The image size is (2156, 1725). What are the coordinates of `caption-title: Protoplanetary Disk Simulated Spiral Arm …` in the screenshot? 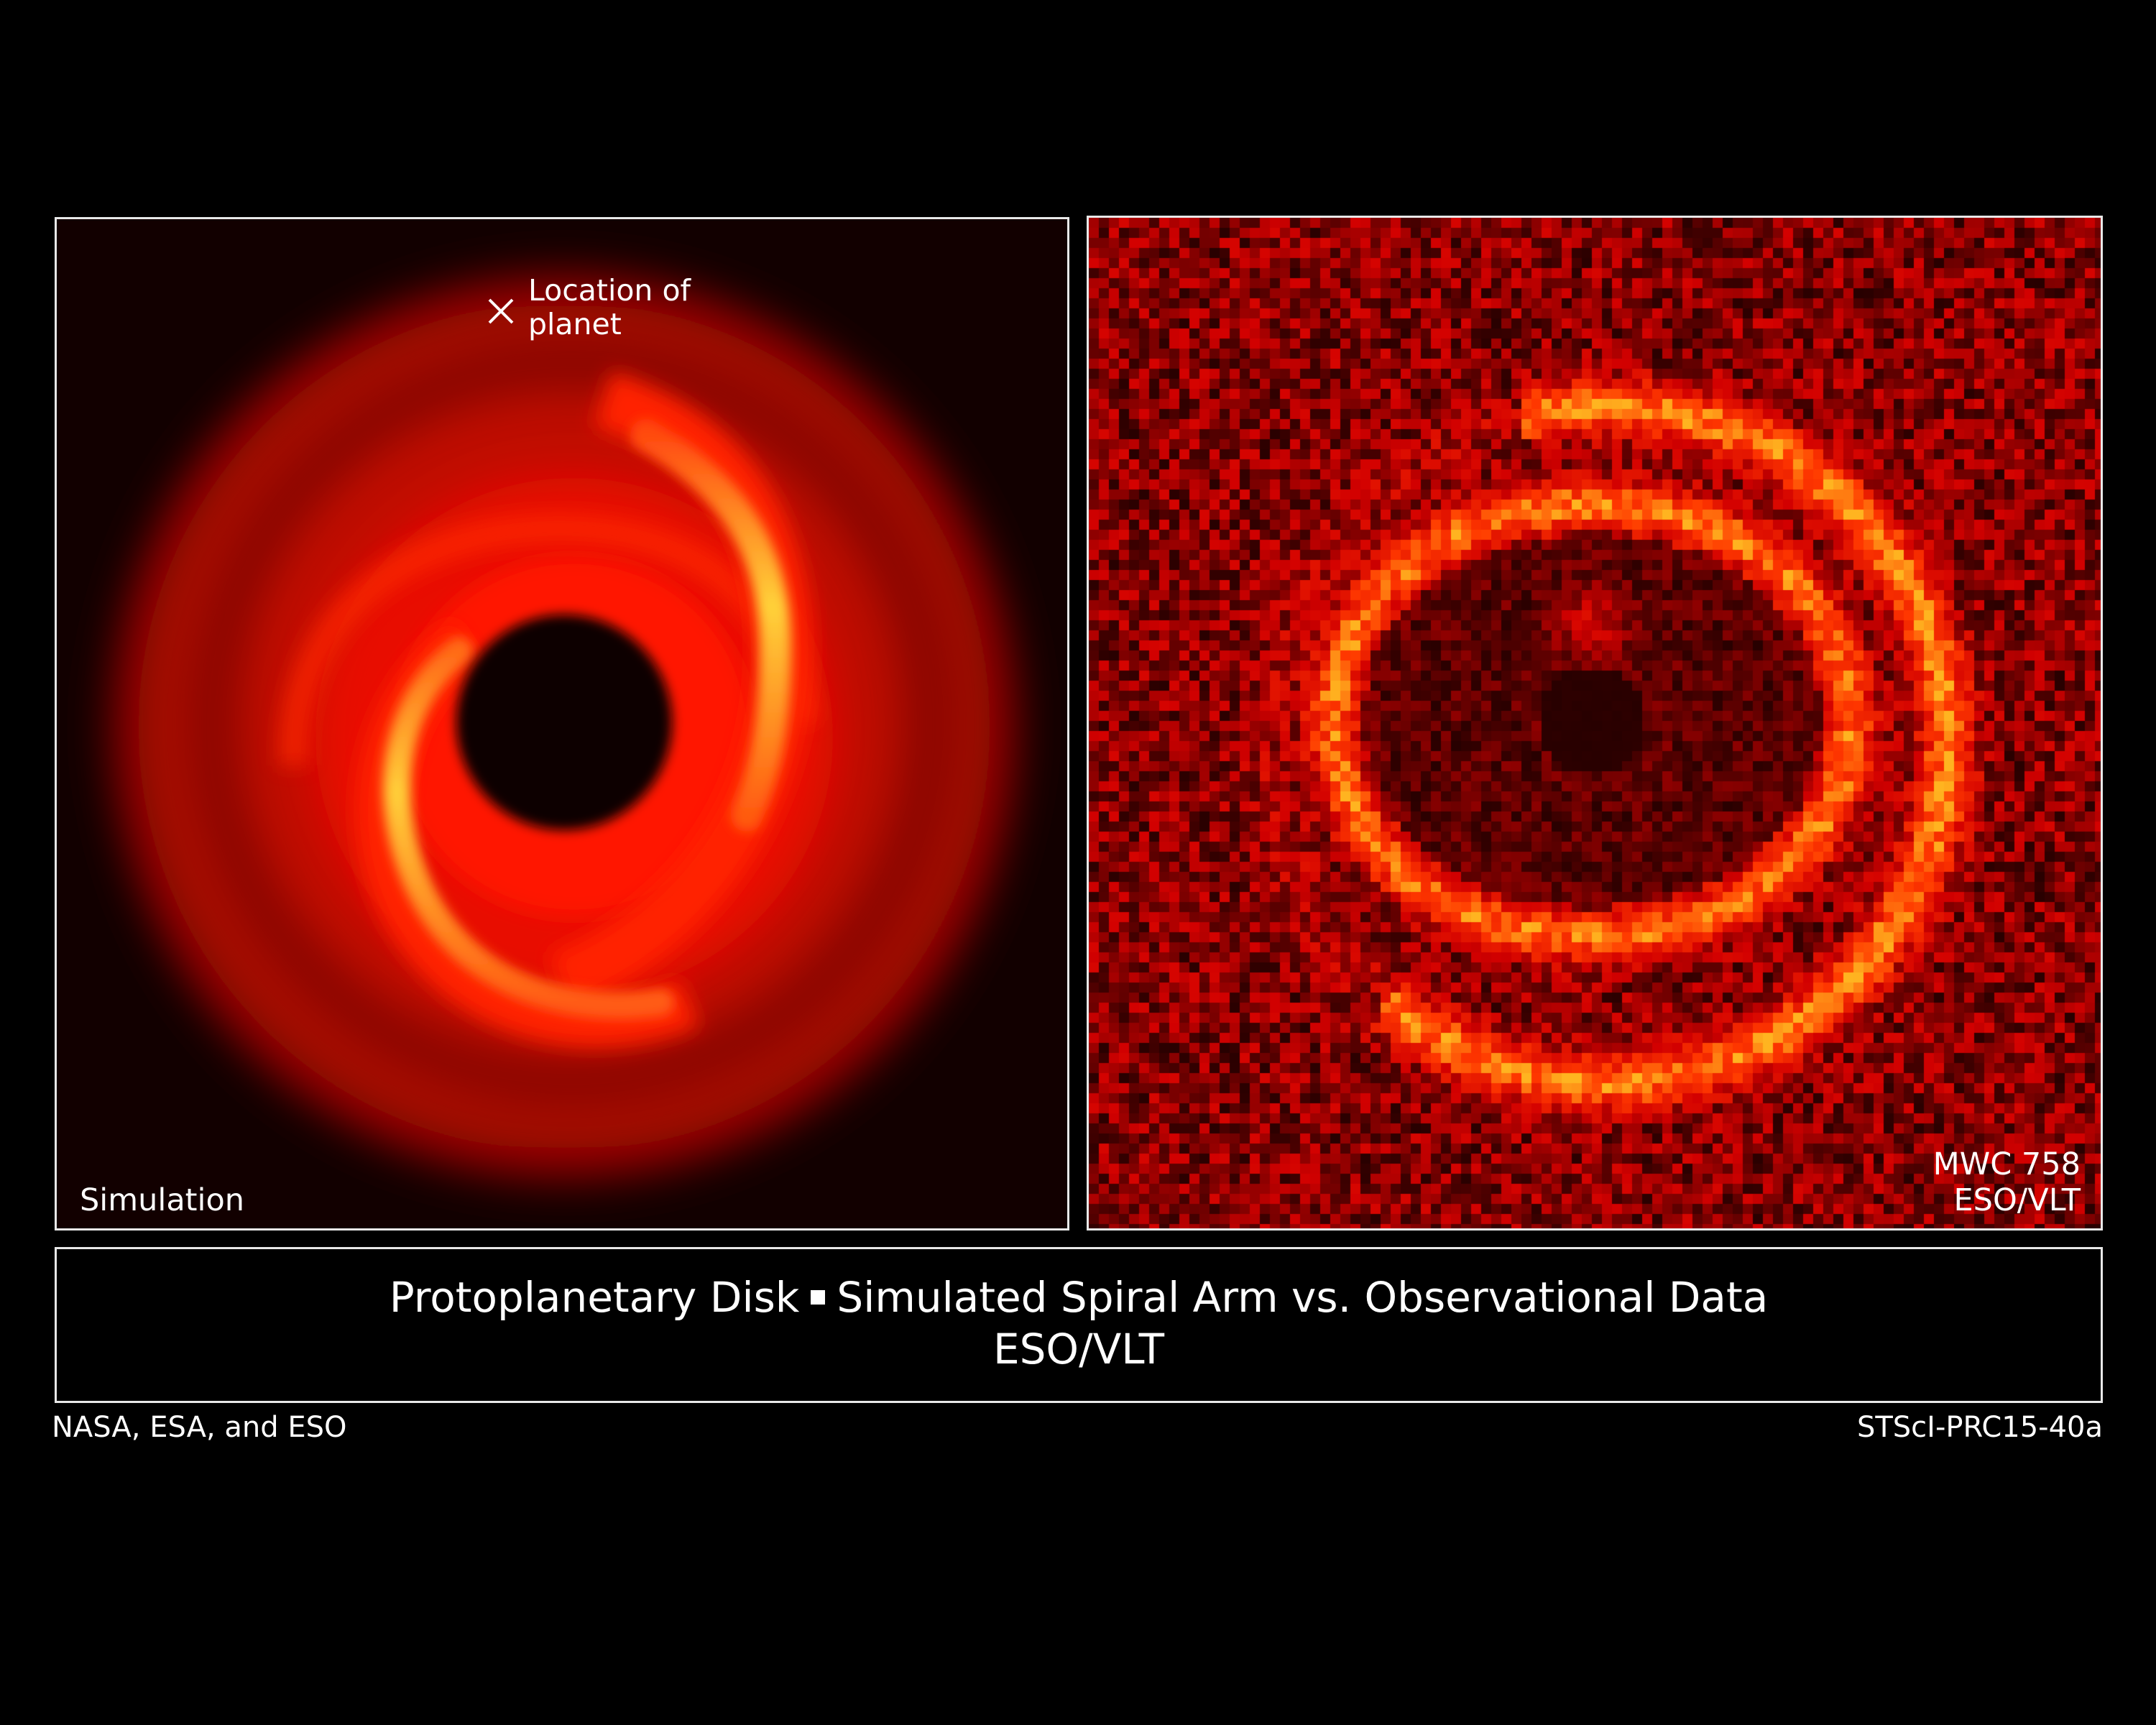 It's located at (1079, 1297).